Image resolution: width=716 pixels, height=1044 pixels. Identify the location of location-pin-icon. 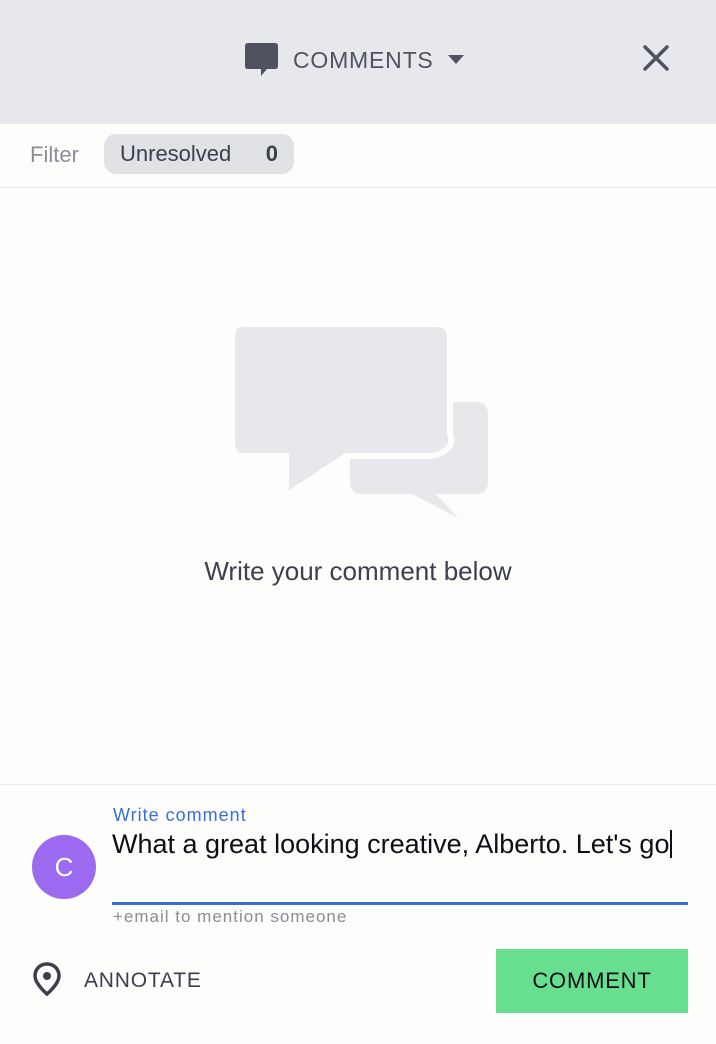
(47, 981).